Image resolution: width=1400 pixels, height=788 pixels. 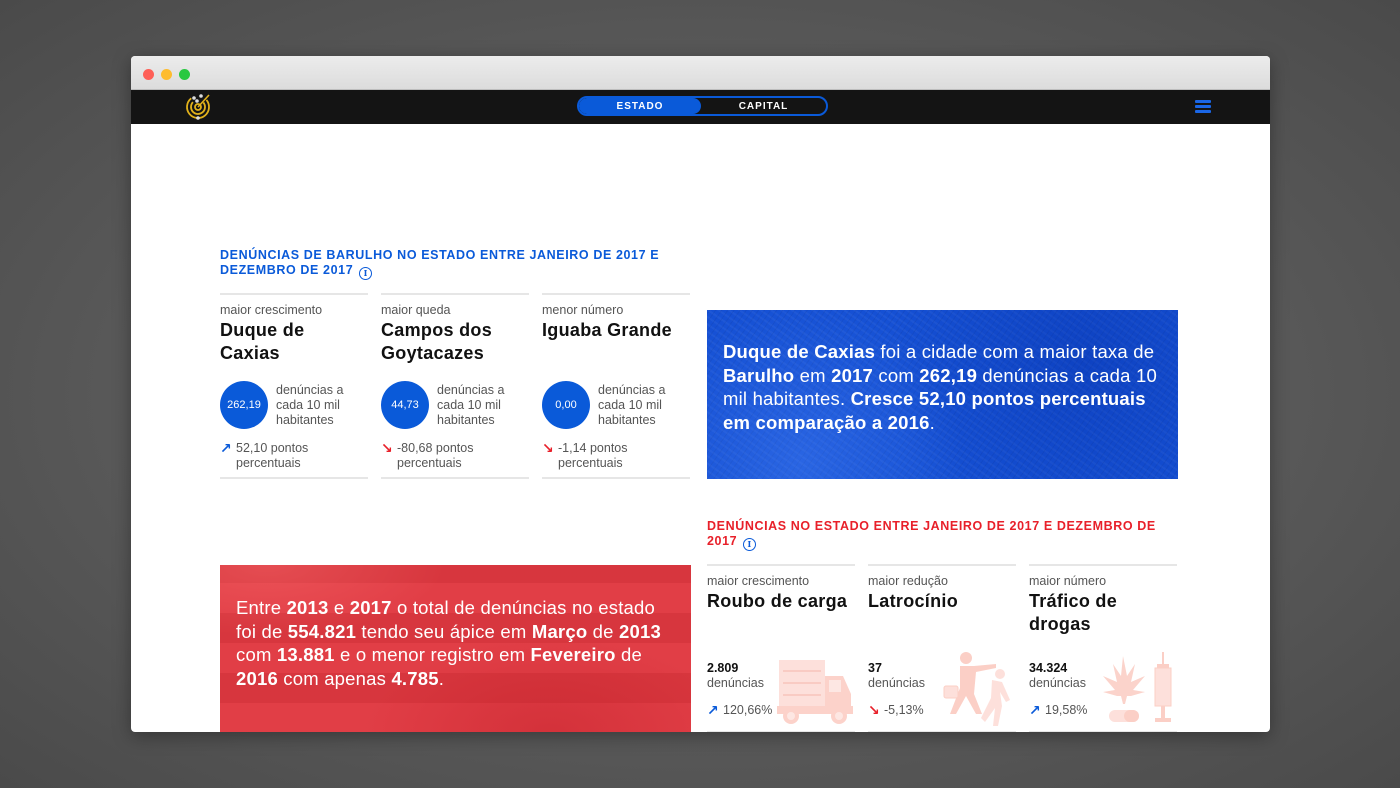 What do you see at coordinates (405, 405) in the screenshot?
I see `rate-badge: 44,73` at bounding box center [405, 405].